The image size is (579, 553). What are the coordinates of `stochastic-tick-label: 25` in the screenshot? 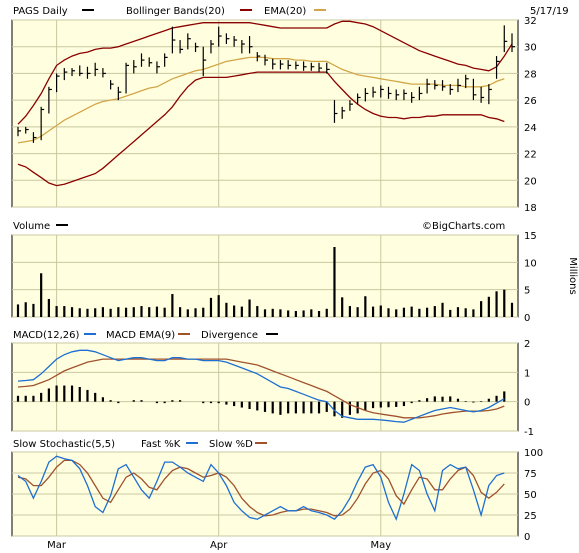 It's located at (530, 516).